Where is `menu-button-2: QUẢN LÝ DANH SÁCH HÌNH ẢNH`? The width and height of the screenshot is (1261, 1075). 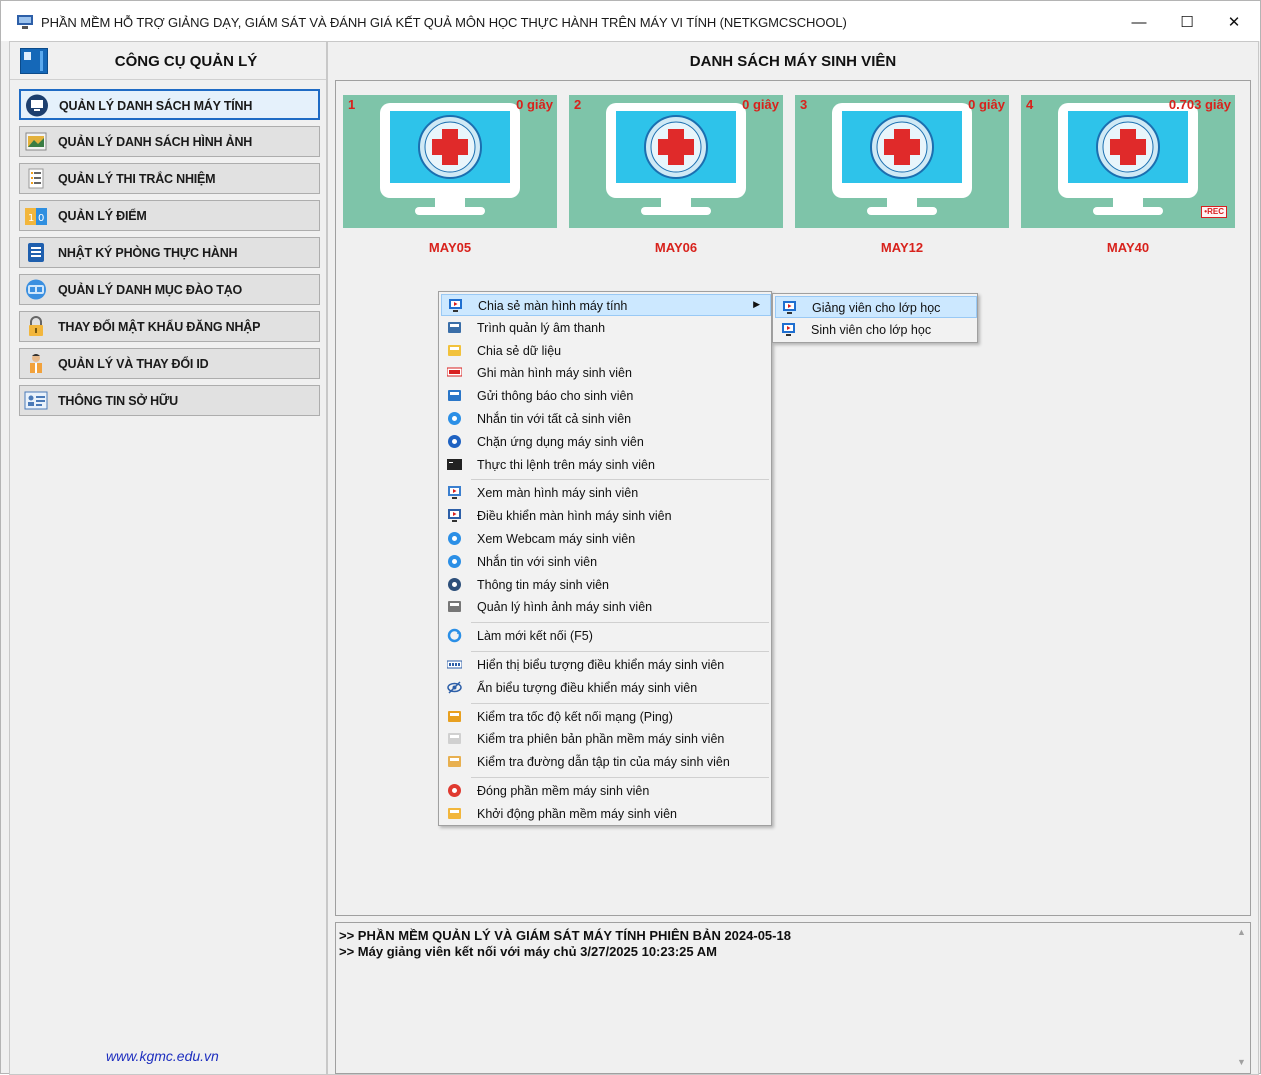
menu-button-2: QUẢN LÝ DANH SÁCH HÌNH ẢNH is located at coordinates (169, 141).